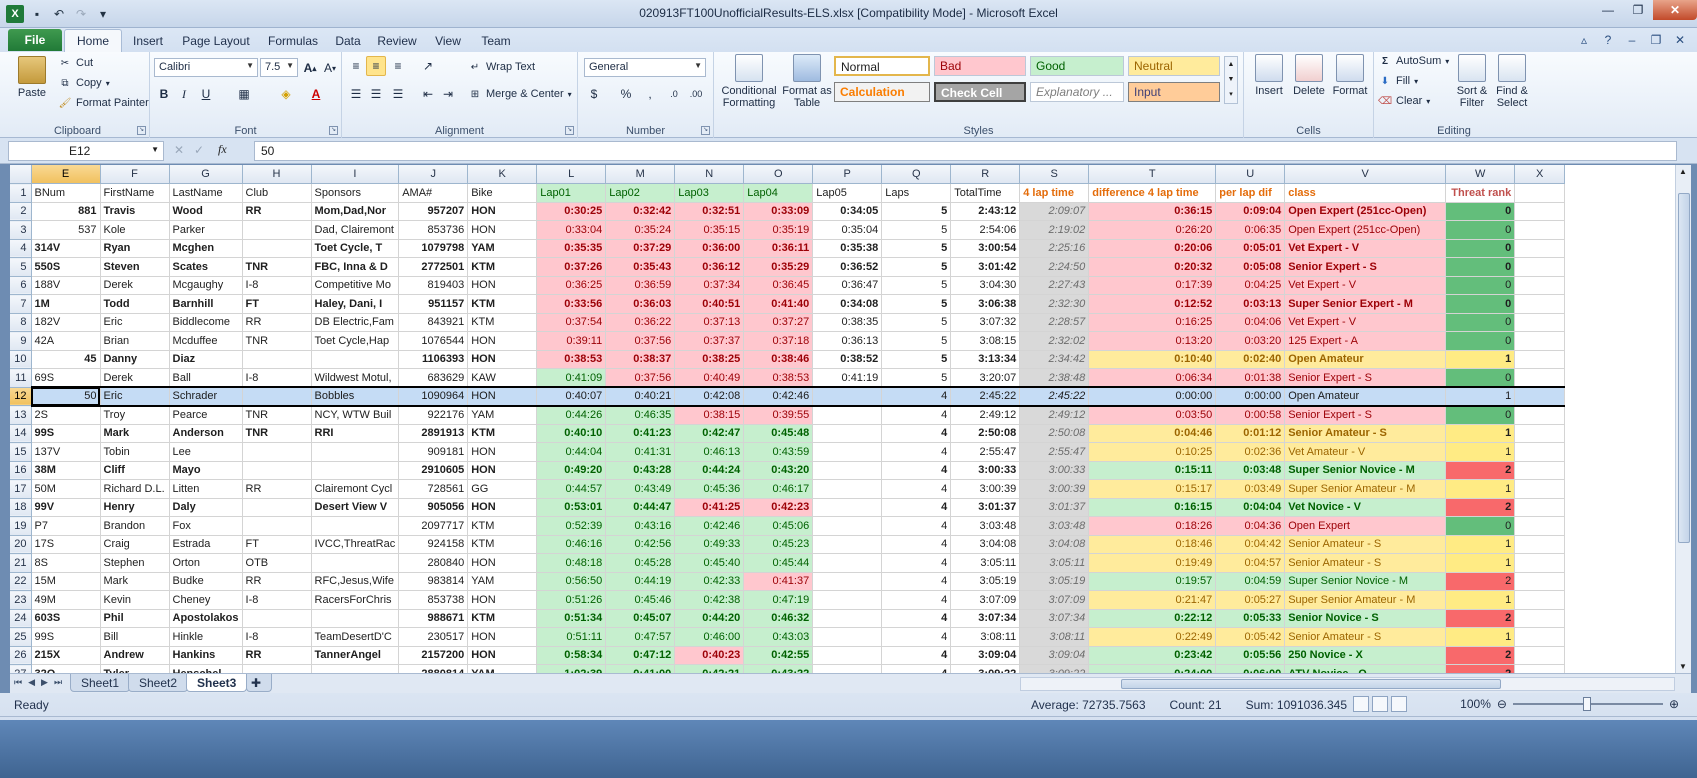 This screenshot has height=778, width=1697. Describe the element at coordinates (1480, 378) in the screenshot. I see `cell-w11: 0` at that location.